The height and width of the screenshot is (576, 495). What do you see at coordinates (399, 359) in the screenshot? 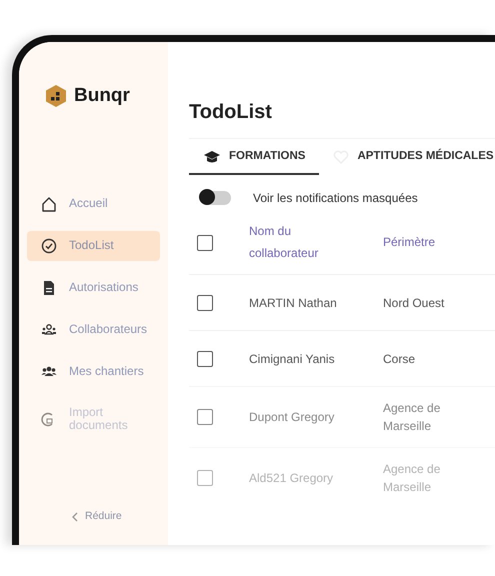
I see `table-cell-text: Corse` at bounding box center [399, 359].